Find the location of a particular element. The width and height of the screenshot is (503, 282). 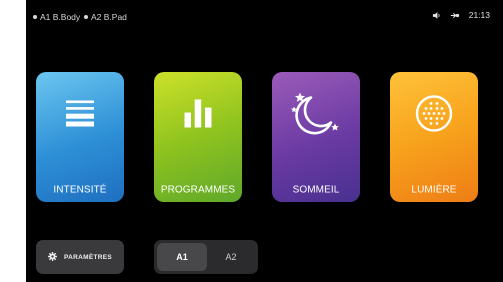

channel-a1-option: A1 is located at coordinates (182, 257).